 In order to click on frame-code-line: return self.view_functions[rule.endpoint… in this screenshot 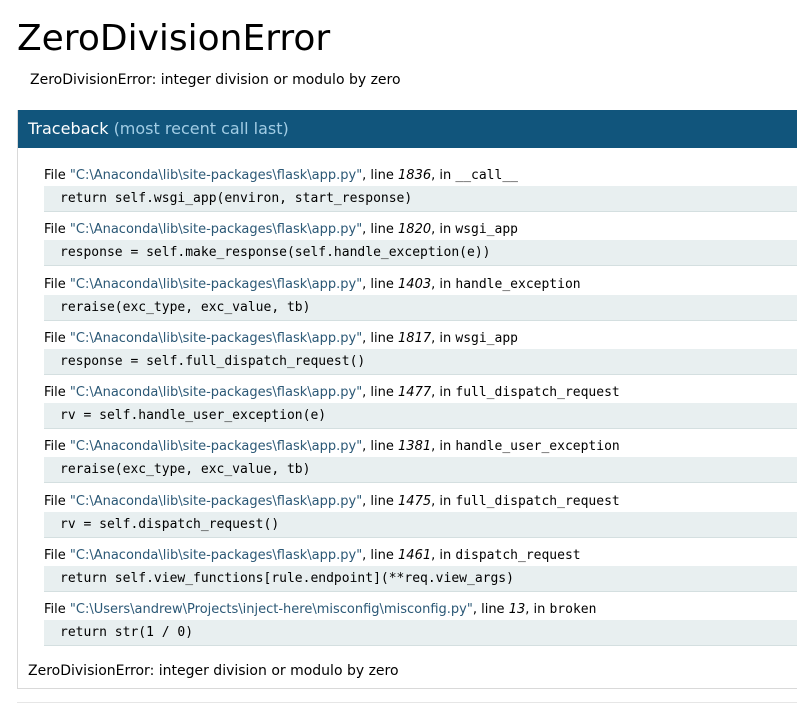, I will do `click(420, 579)`.